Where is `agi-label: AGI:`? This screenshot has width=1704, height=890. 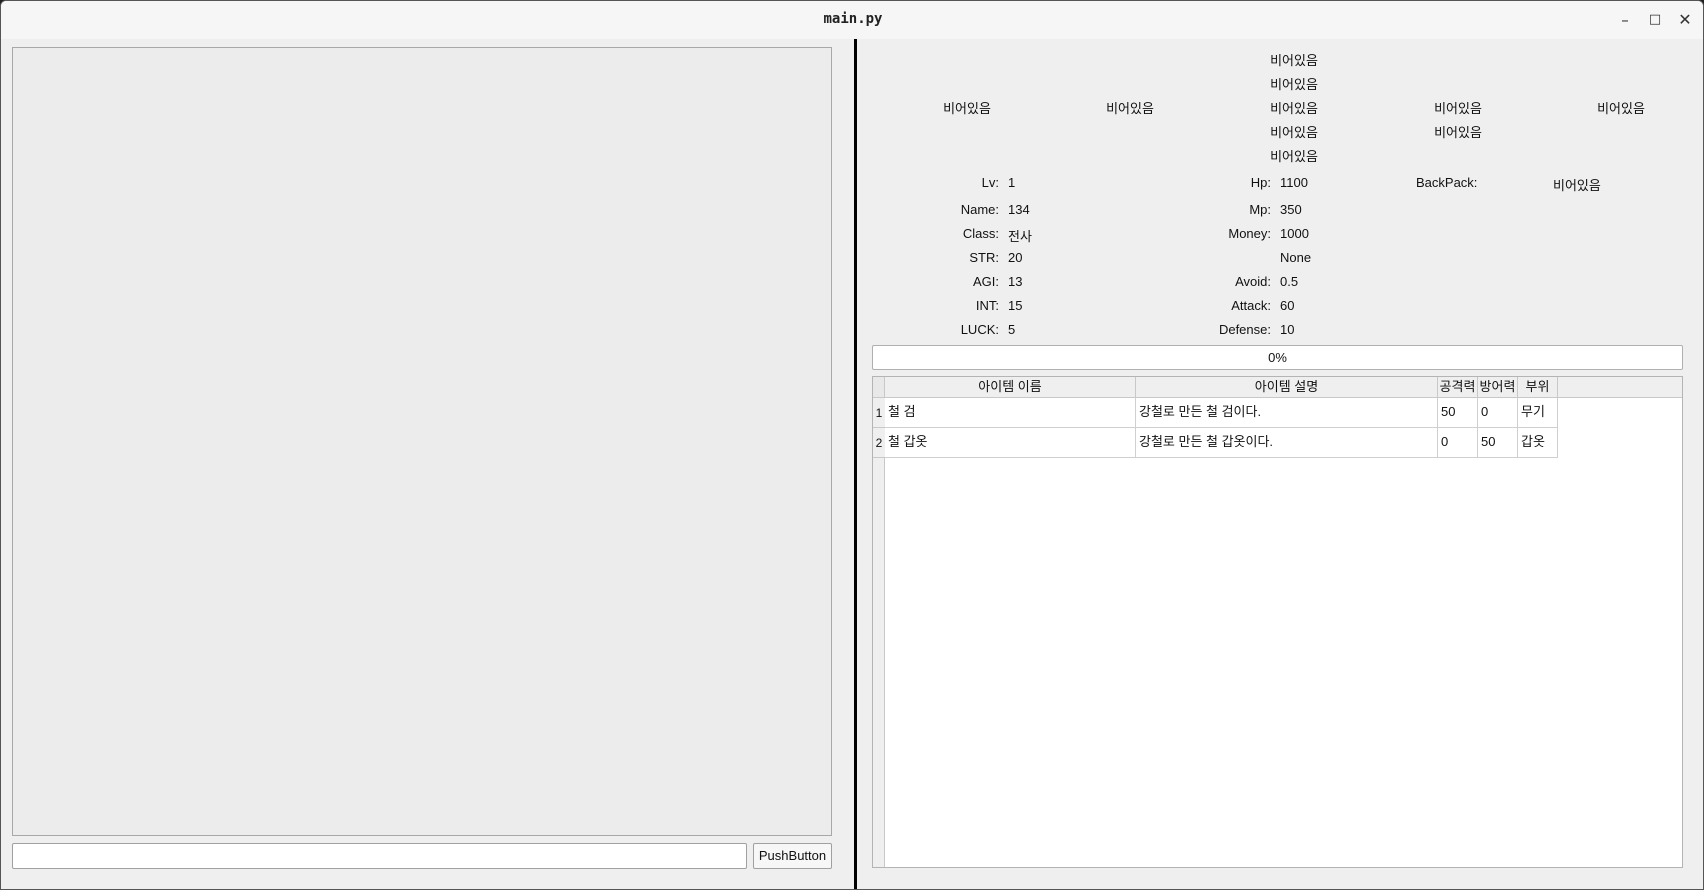 agi-label: AGI: is located at coordinates (985, 281).